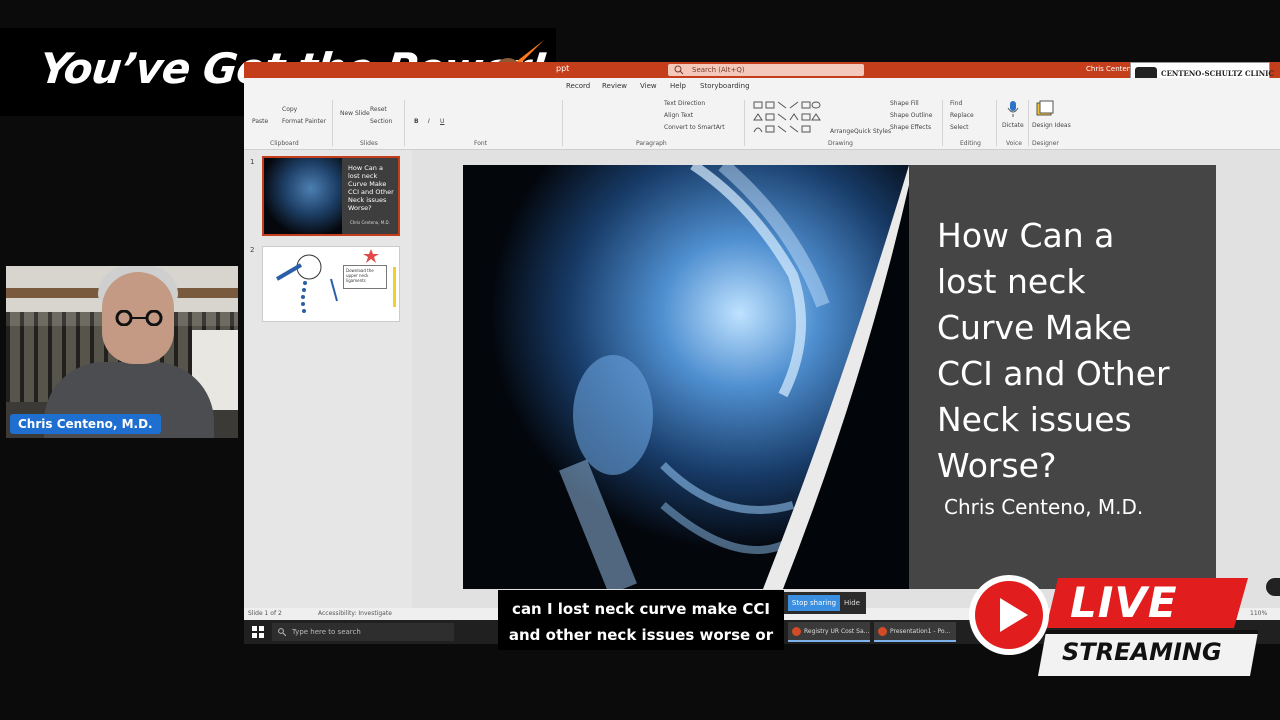 This screenshot has width=1280, height=720. I want to click on find-button: Find, so click(956, 103).